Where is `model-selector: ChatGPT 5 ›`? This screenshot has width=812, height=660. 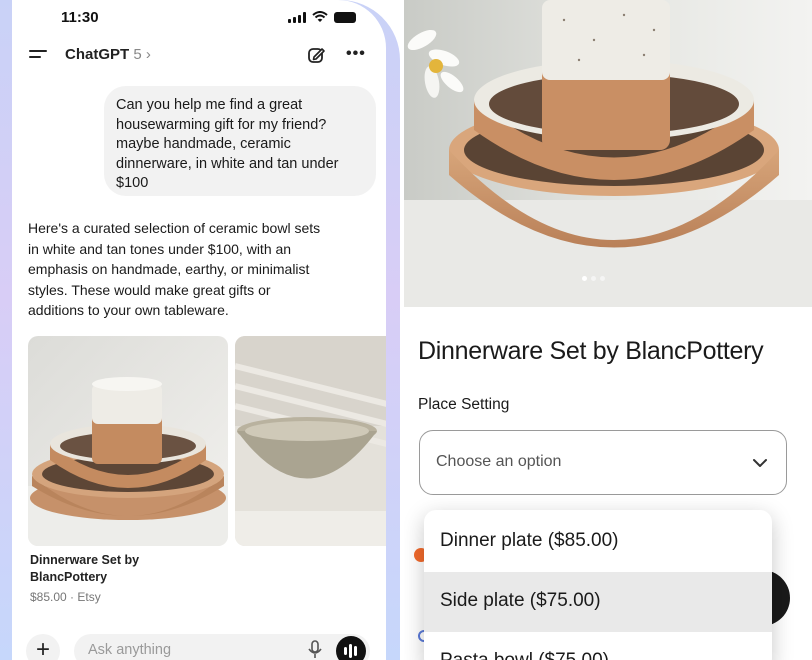
model-selector: ChatGPT 5 › is located at coordinates (108, 54).